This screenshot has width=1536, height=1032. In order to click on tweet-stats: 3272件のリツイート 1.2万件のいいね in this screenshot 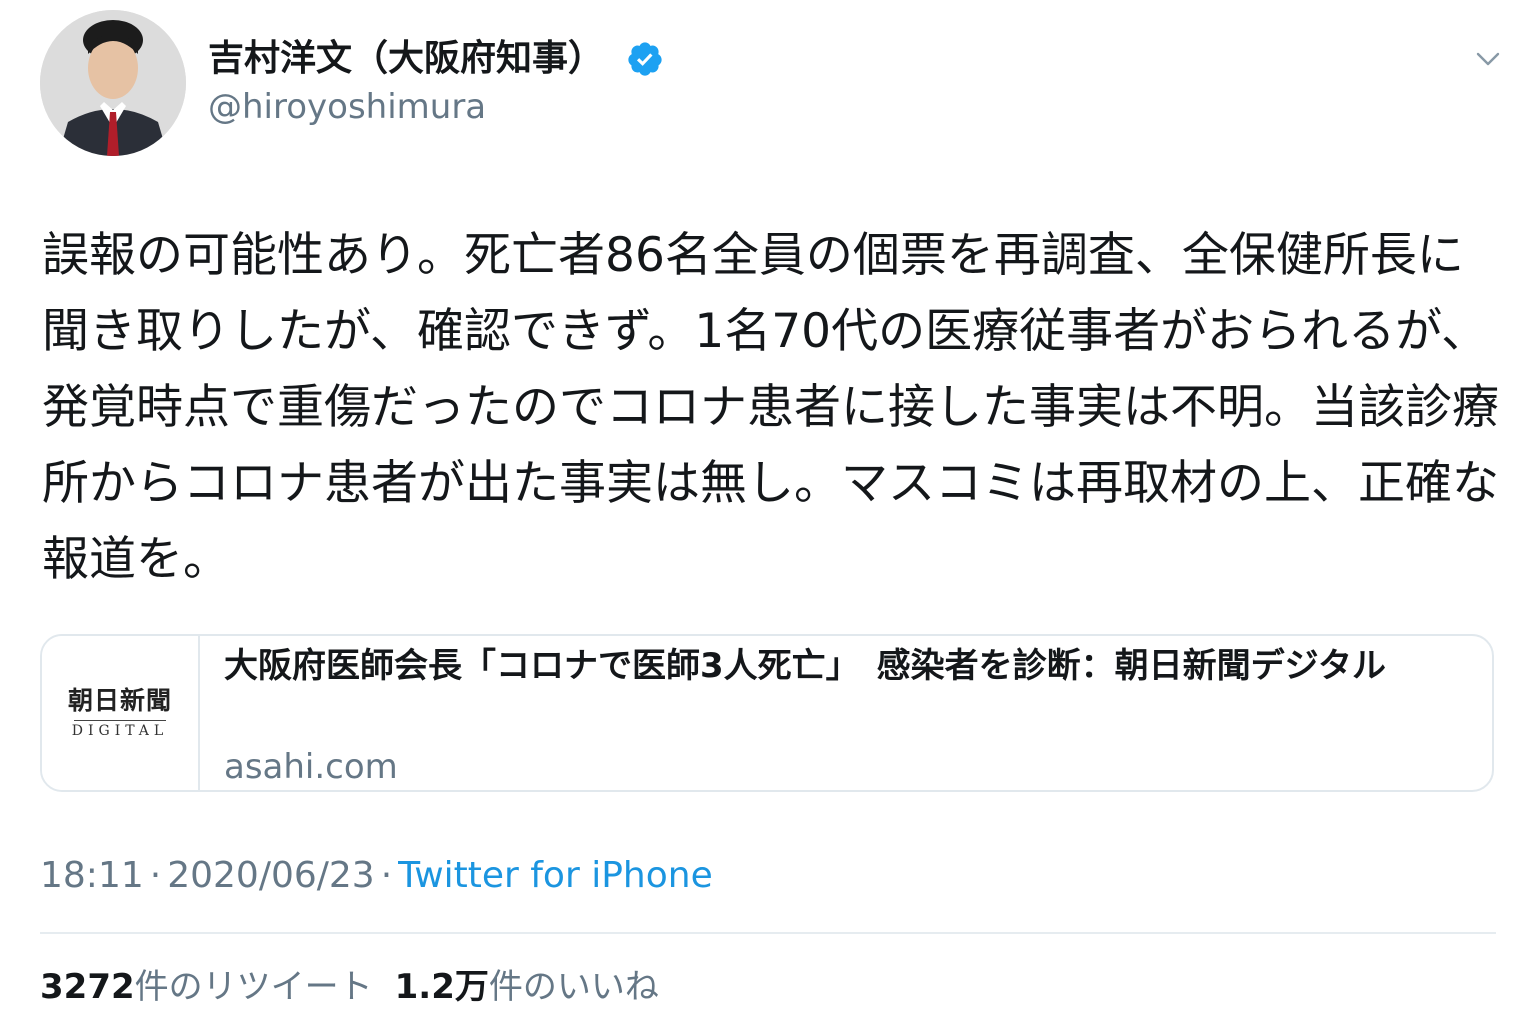, I will do `click(349, 987)`.